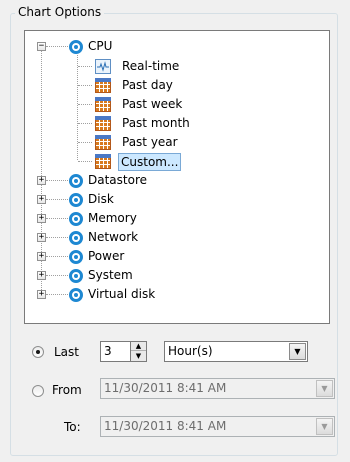 The image size is (350, 462). What do you see at coordinates (138, 356) in the screenshot?
I see `spin-down-icon: ▼` at bounding box center [138, 356].